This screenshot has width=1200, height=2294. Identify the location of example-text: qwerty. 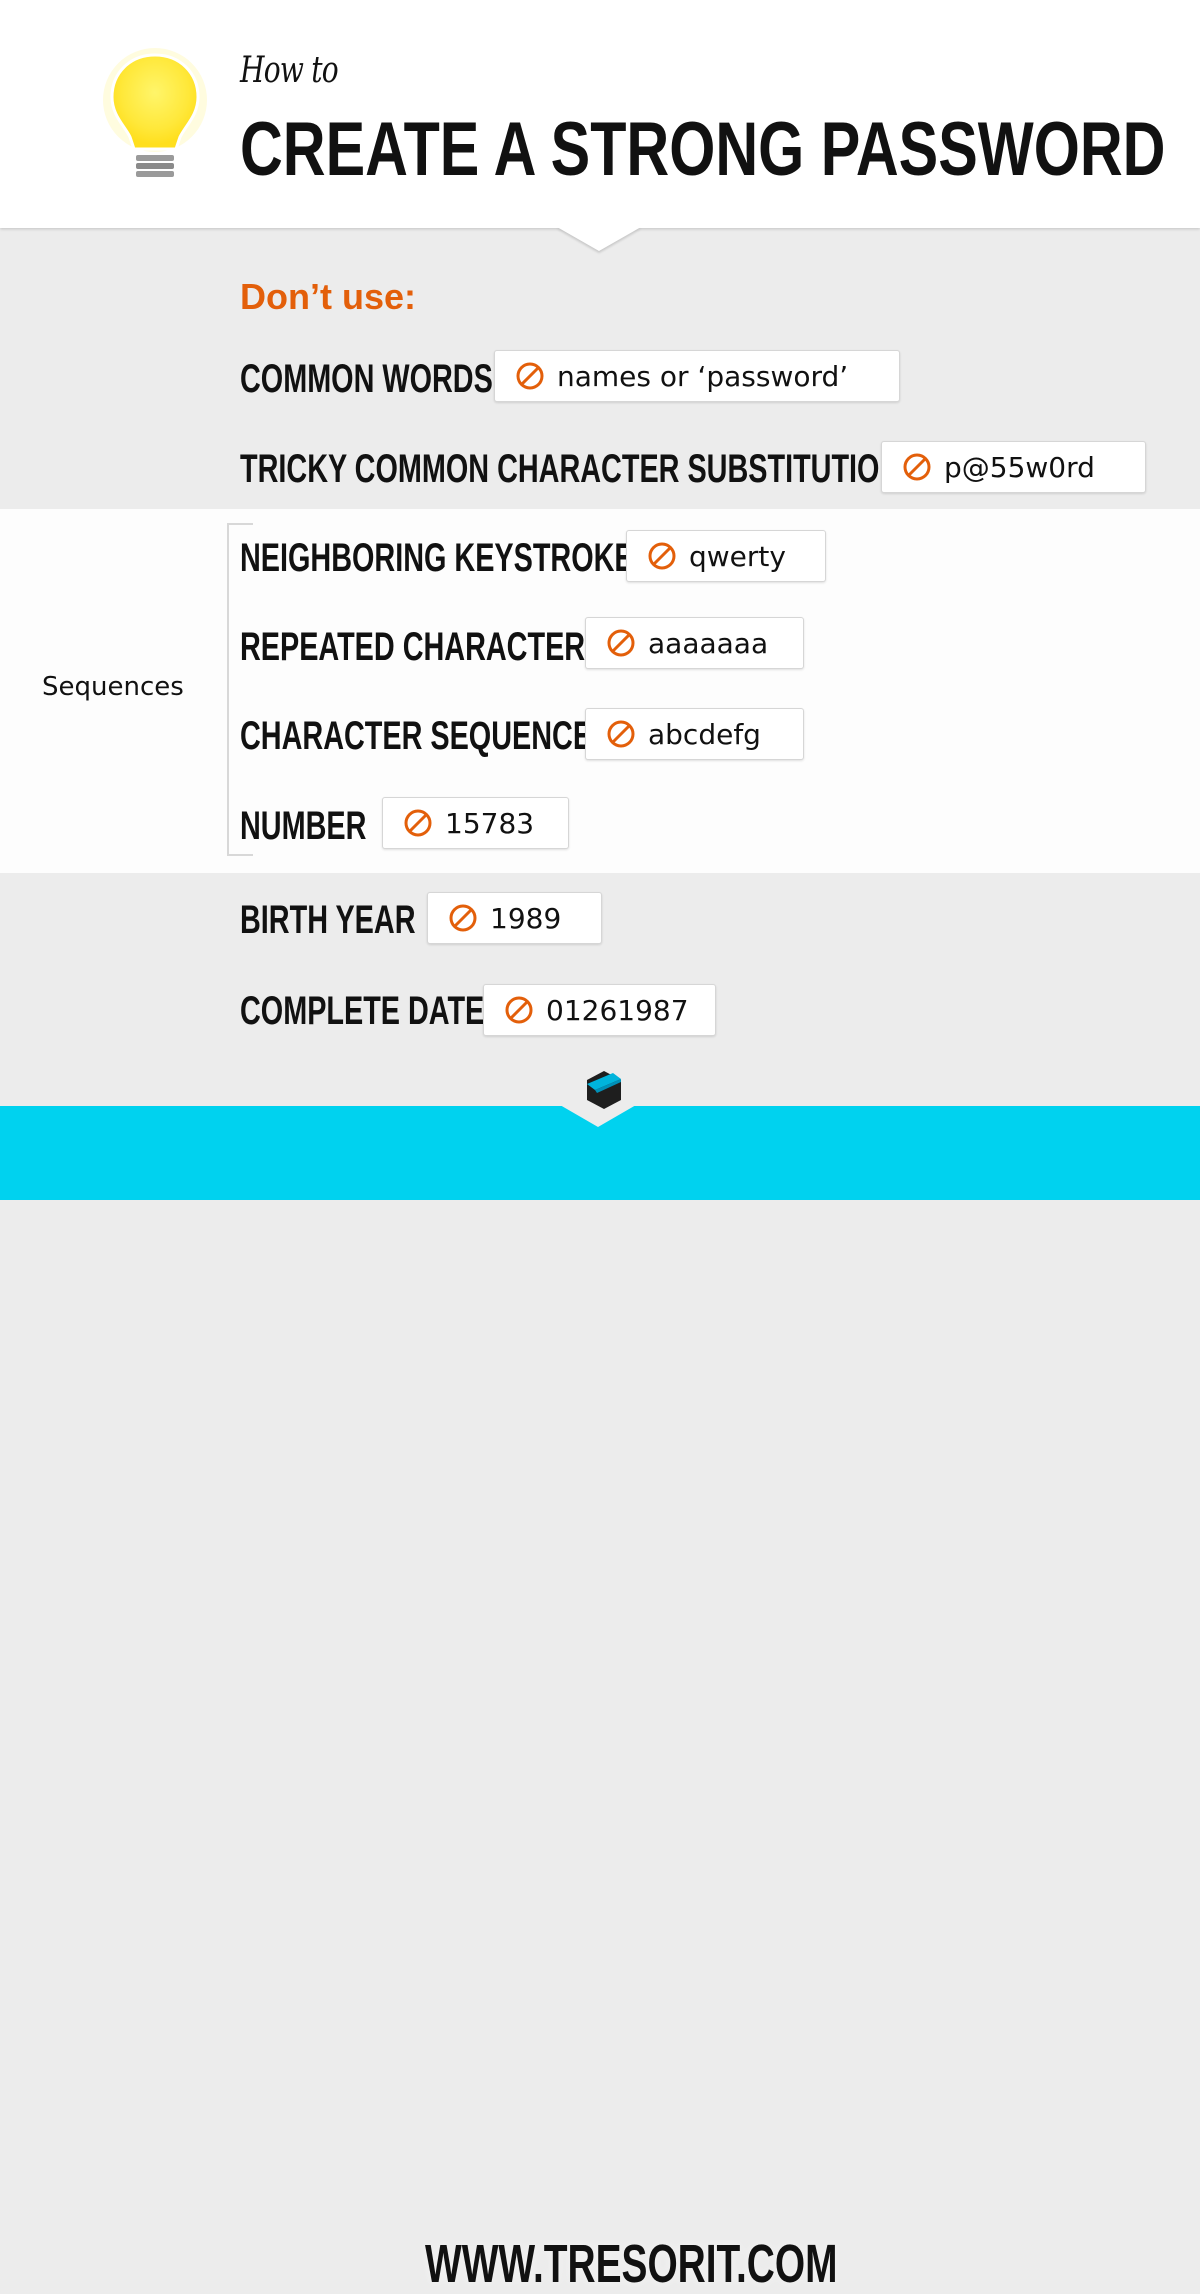
(737, 556).